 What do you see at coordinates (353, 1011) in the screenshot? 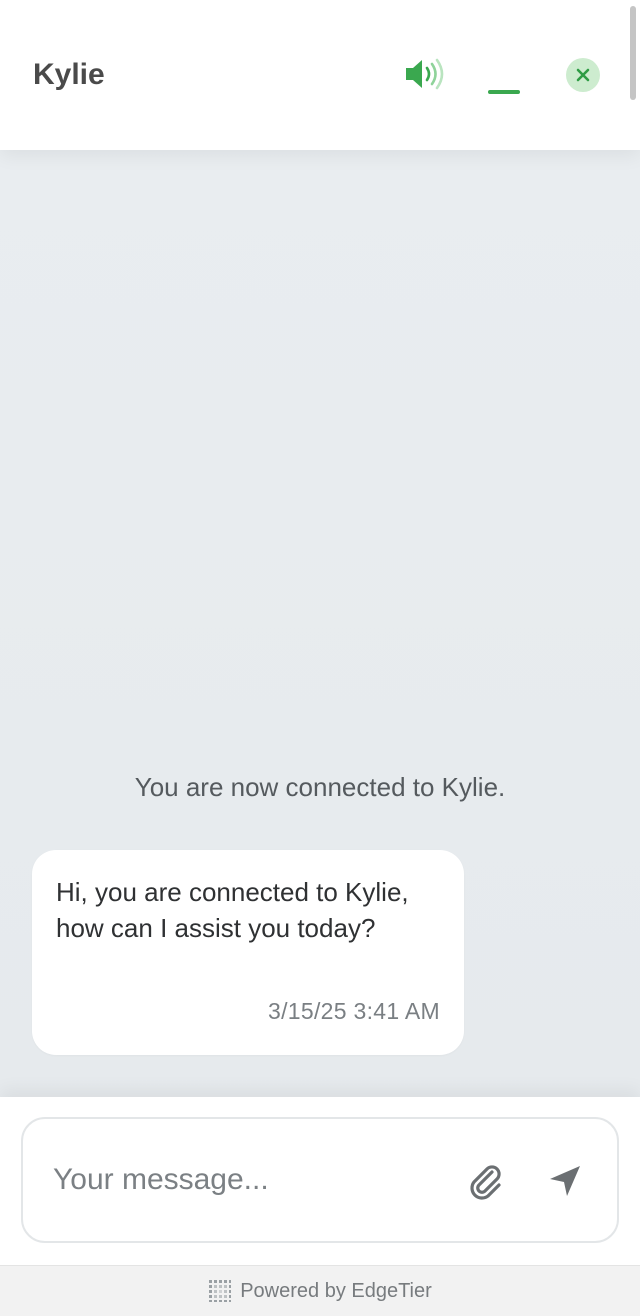
I see `message-timestamp: 3/15/25 3:41 AM` at bounding box center [353, 1011].